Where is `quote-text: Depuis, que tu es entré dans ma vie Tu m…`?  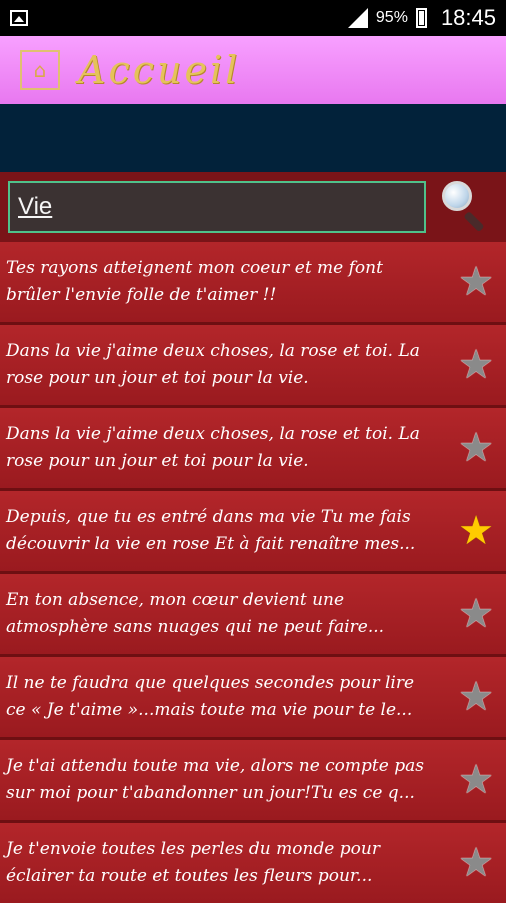 quote-text: Depuis, que tu es entré dans ma vie Tu m… is located at coordinates (211, 530).